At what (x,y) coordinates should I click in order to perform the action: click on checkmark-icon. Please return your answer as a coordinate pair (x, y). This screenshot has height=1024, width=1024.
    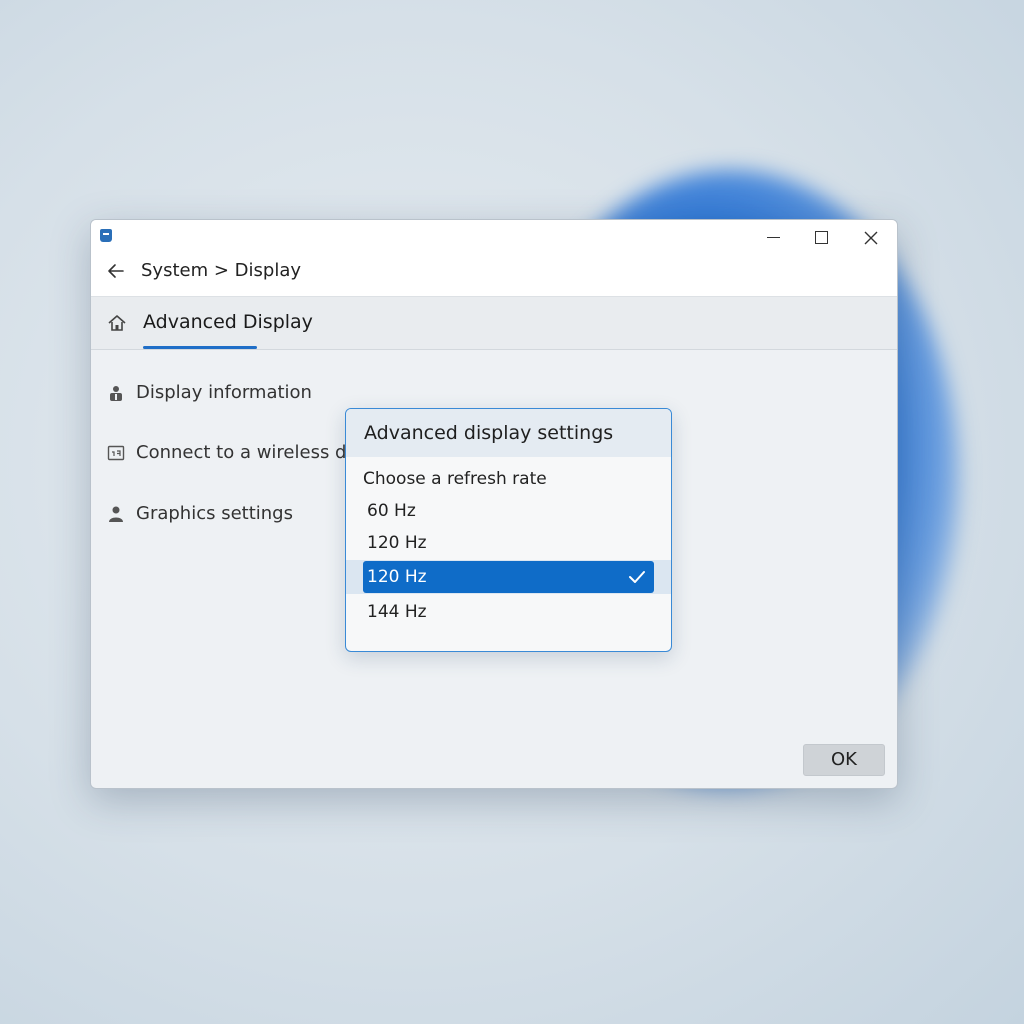
    Looking at the image, I should click on (637, 577).